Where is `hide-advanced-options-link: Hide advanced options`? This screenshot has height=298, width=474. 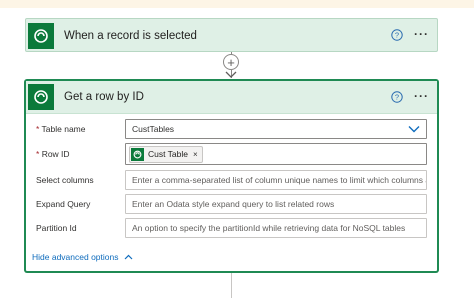 hide-advanced-options-link: Hide advanced options is located at coordinates (82, 257).